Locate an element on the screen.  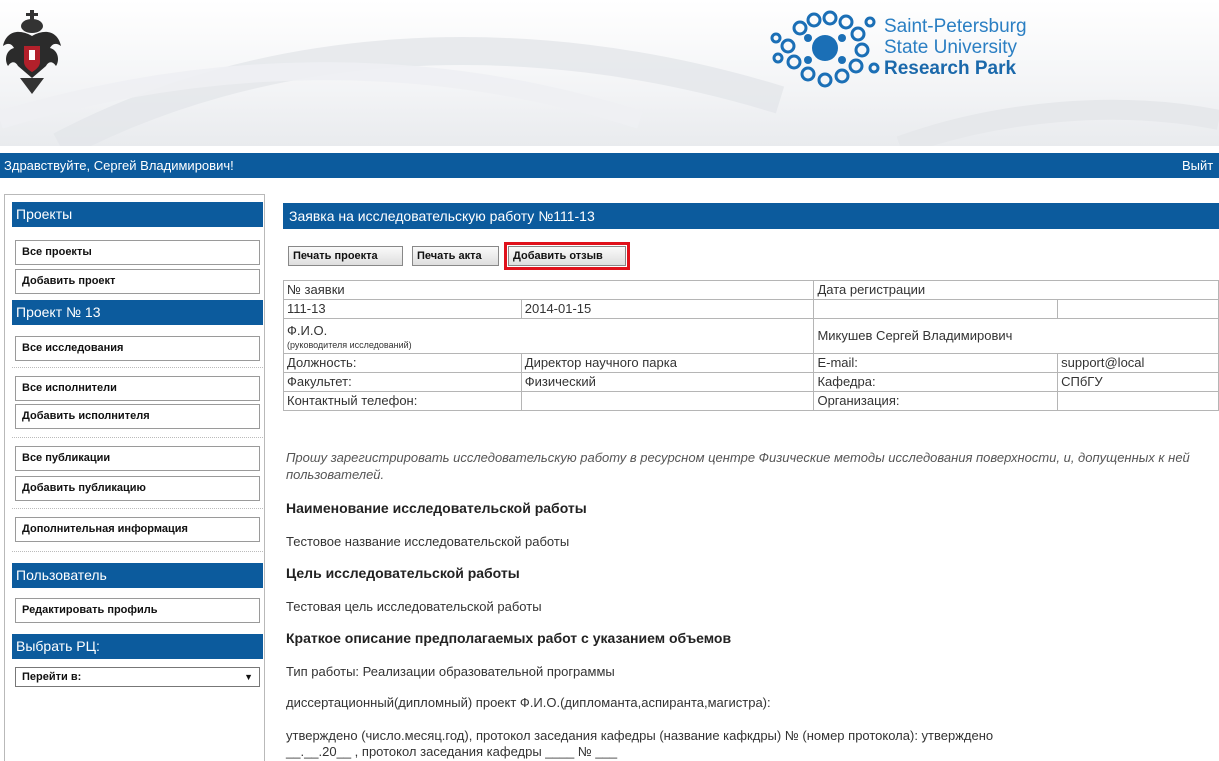
name-heading: Наименование исследовательской работы is located at coordinates (436, 508).